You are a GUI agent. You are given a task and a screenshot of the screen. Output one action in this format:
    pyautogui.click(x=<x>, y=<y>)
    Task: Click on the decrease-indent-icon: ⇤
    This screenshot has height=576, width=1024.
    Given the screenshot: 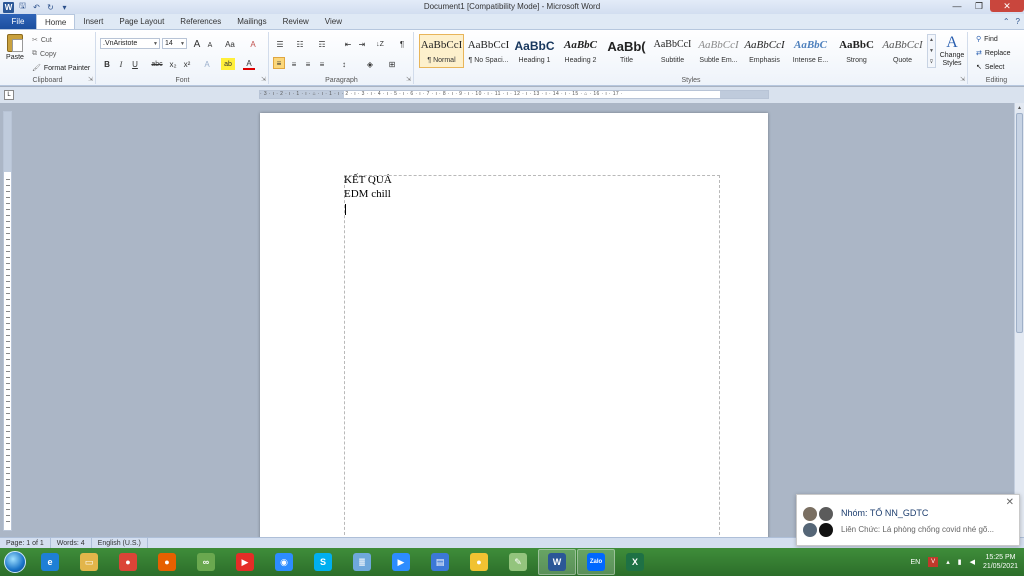 What is the action you would take?
    pyautogui.click(x=348, y=44)
    